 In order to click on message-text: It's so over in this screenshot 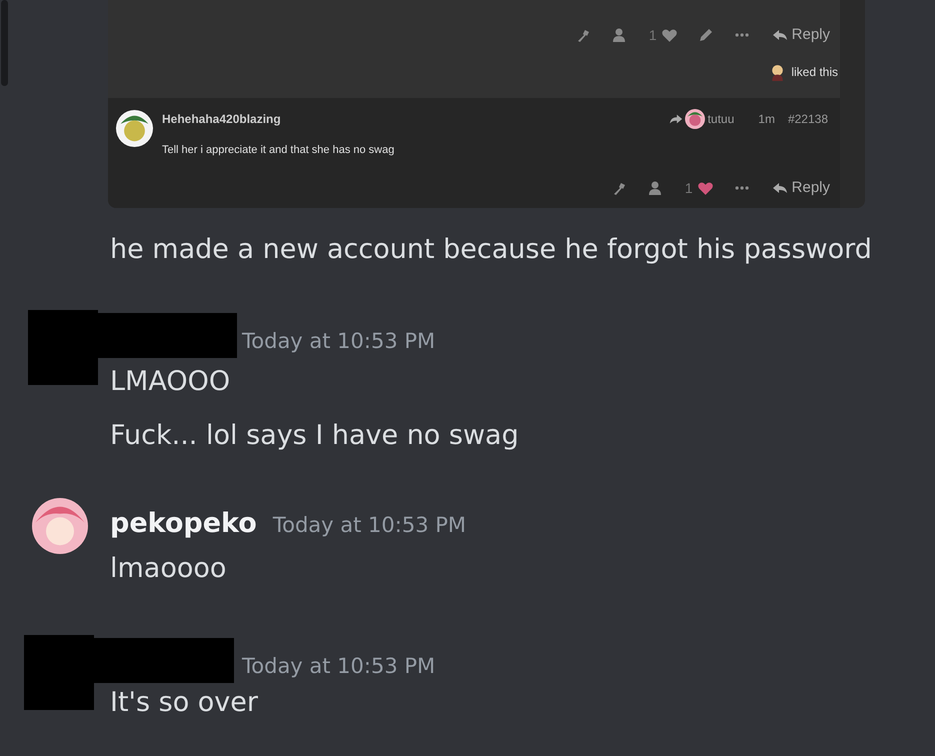, I will do `click(184, 703)`.